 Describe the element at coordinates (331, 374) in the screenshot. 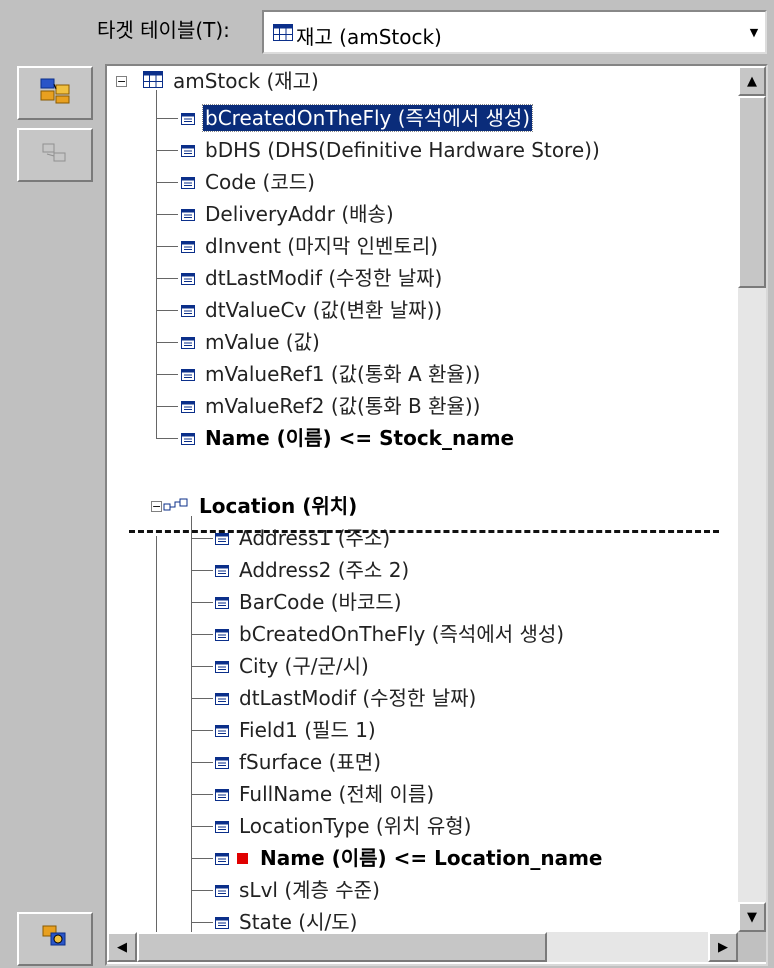

I see `field-item: mValueRef1 (값(통화 A 환율))` at that location.